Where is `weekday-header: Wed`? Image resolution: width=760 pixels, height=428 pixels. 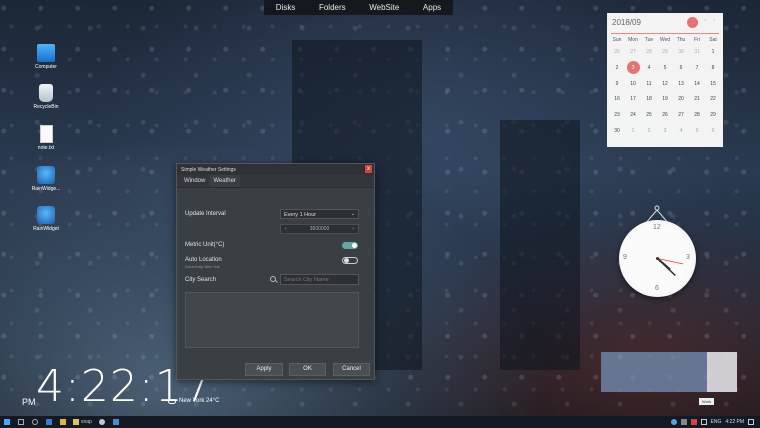 weekday-header: Wed is located at coordinates (665, 40).